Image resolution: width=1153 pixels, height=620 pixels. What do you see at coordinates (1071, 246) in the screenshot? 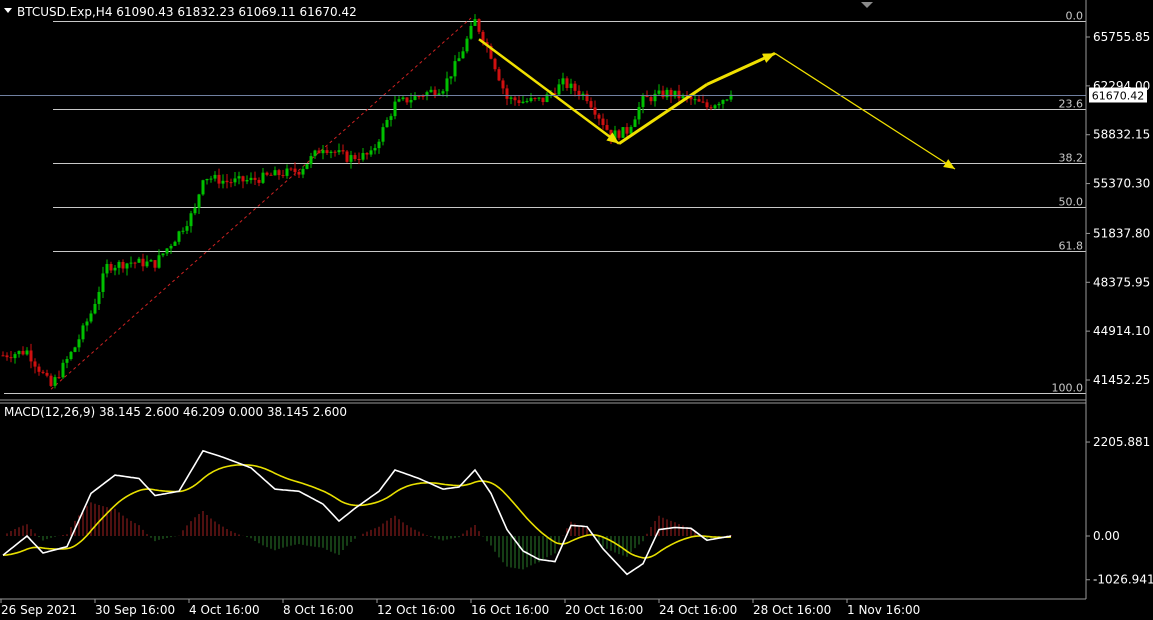
I see `fib-level-label: 61.8` at bounding box center [1071, 246].